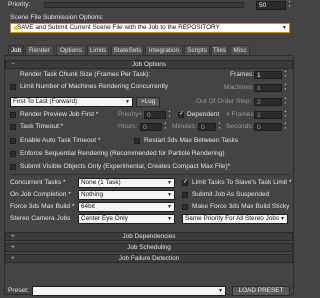  I want to click on force-build-value: 64bit, so click(88, 206).